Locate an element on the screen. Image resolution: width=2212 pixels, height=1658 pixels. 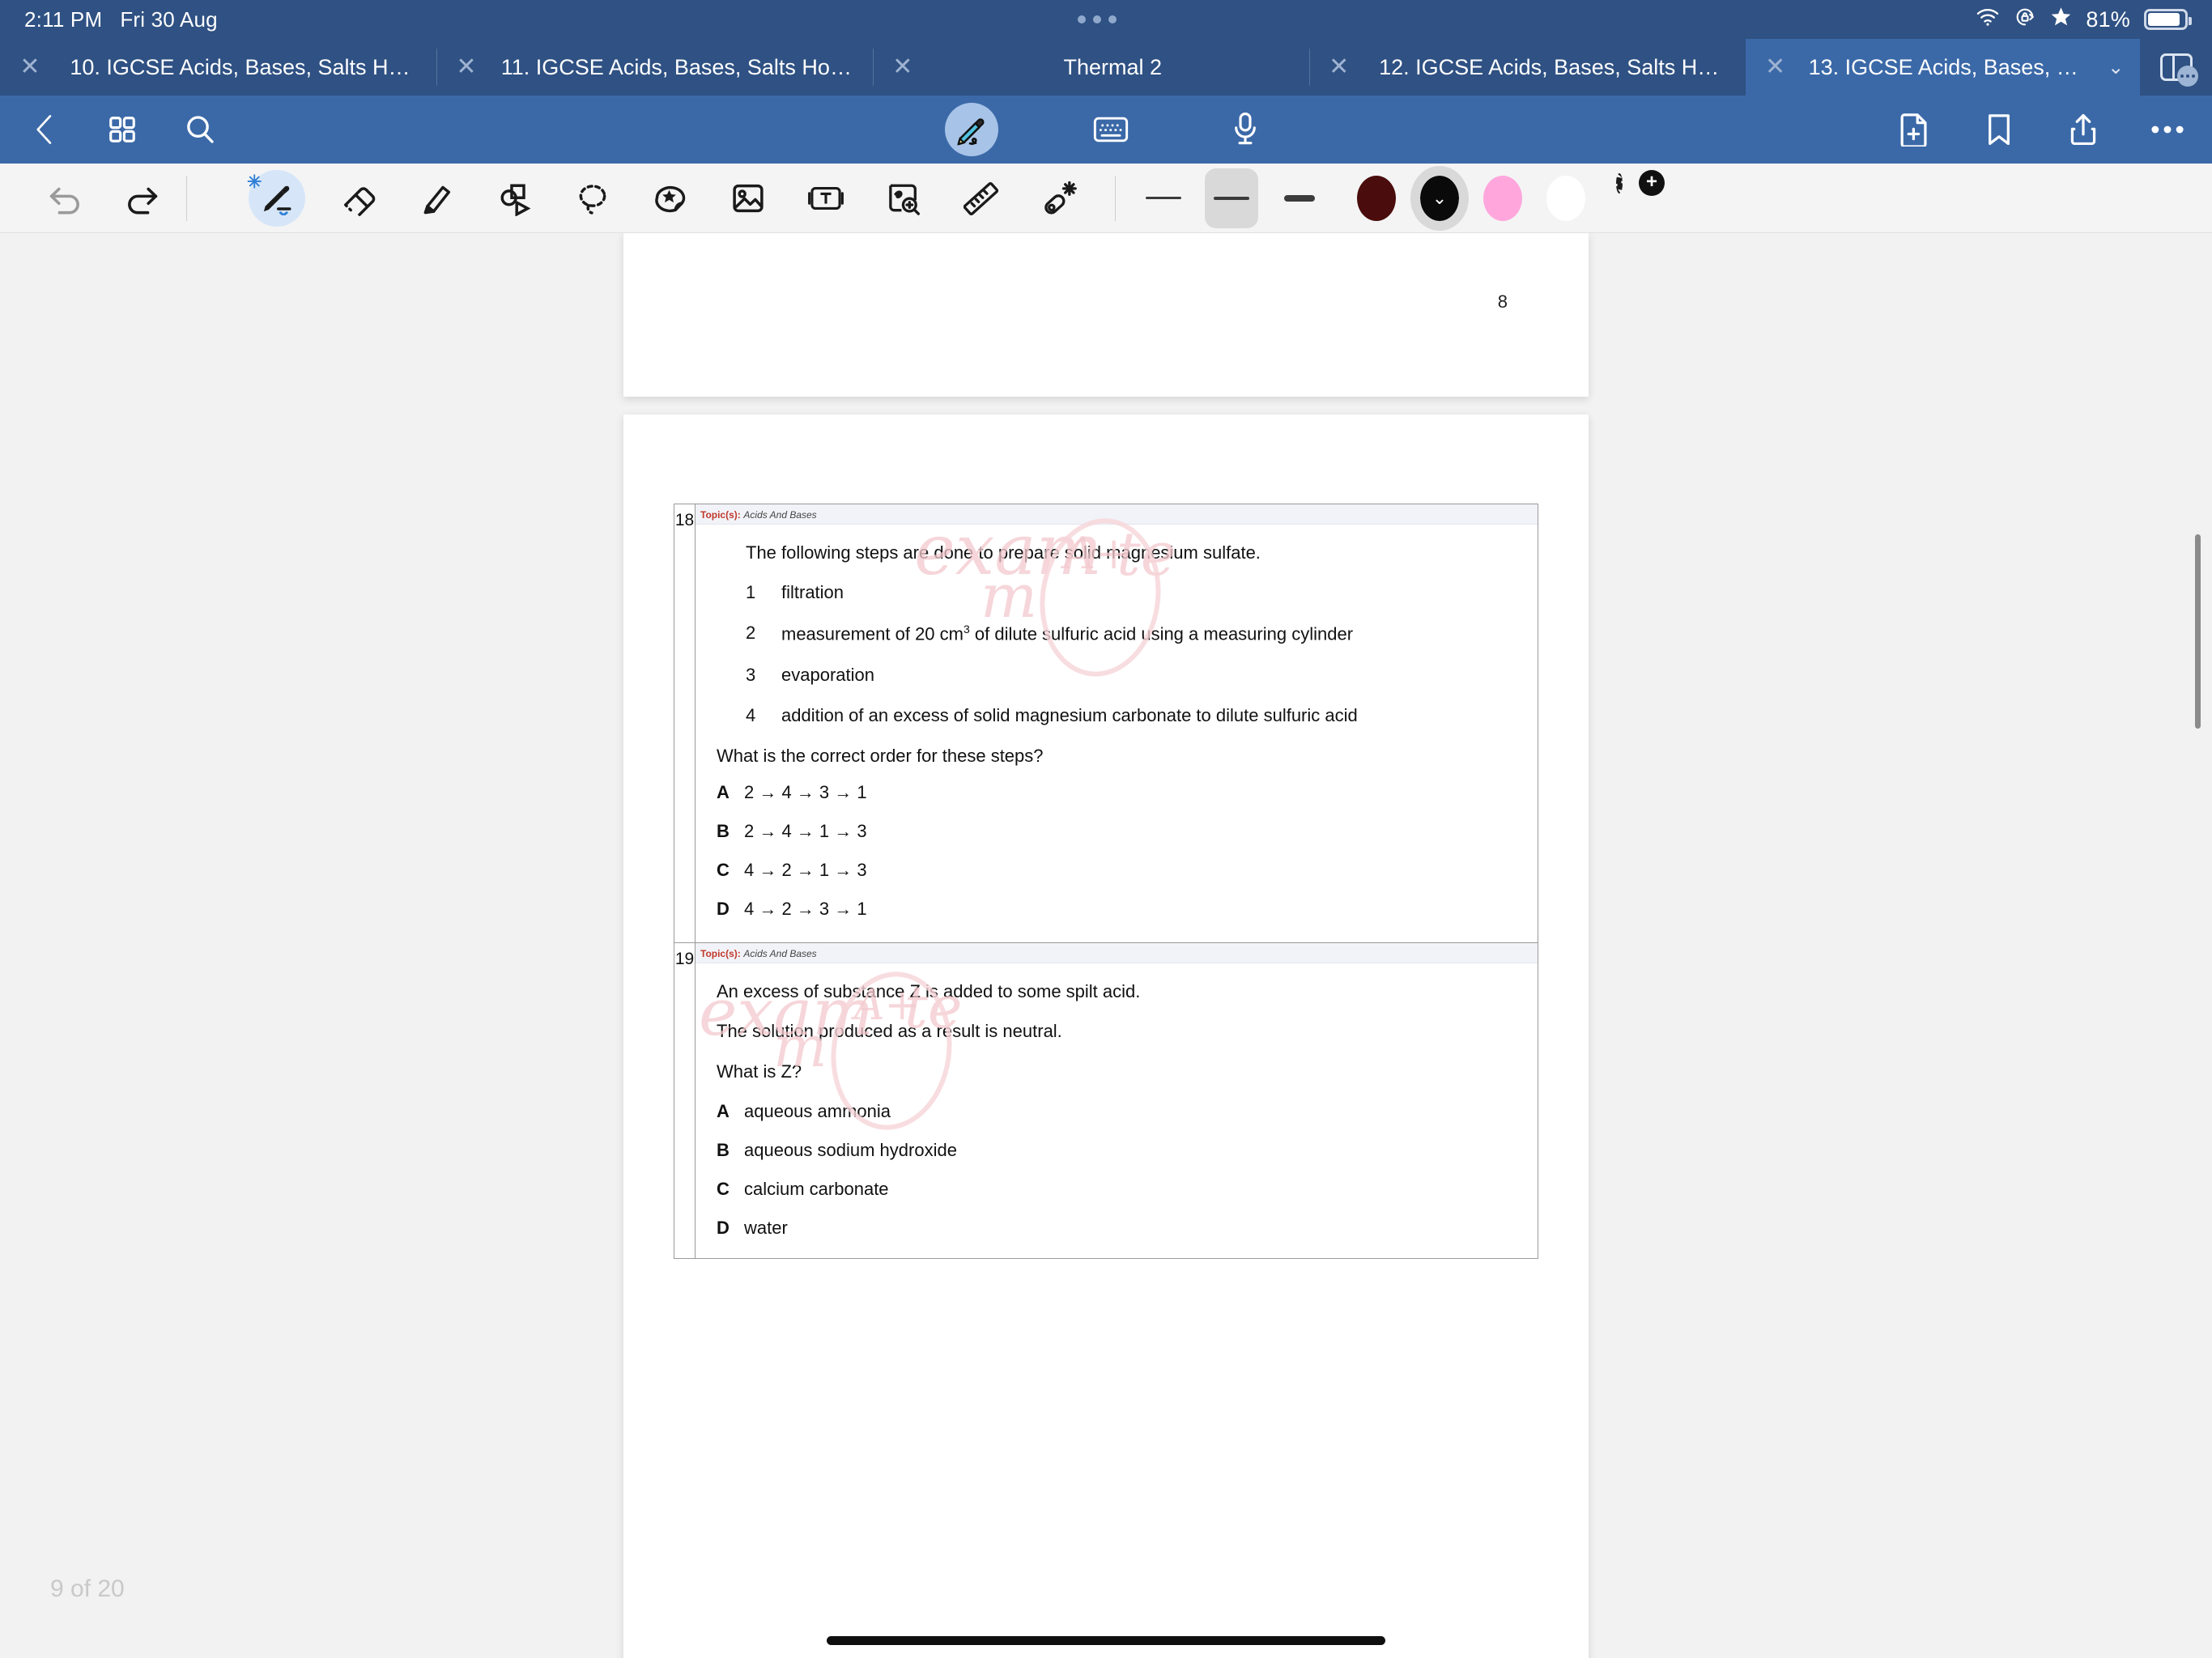
image-tool is located at coordinates (749, 198).